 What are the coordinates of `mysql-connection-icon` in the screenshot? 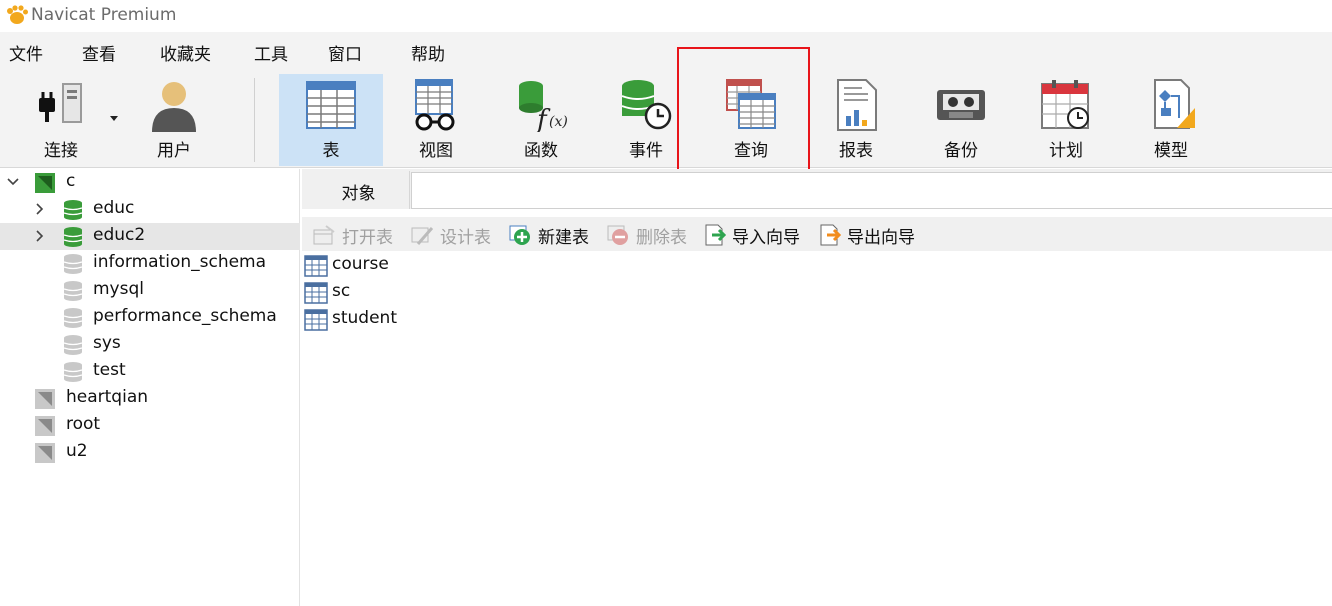 It's located at (45, 183).